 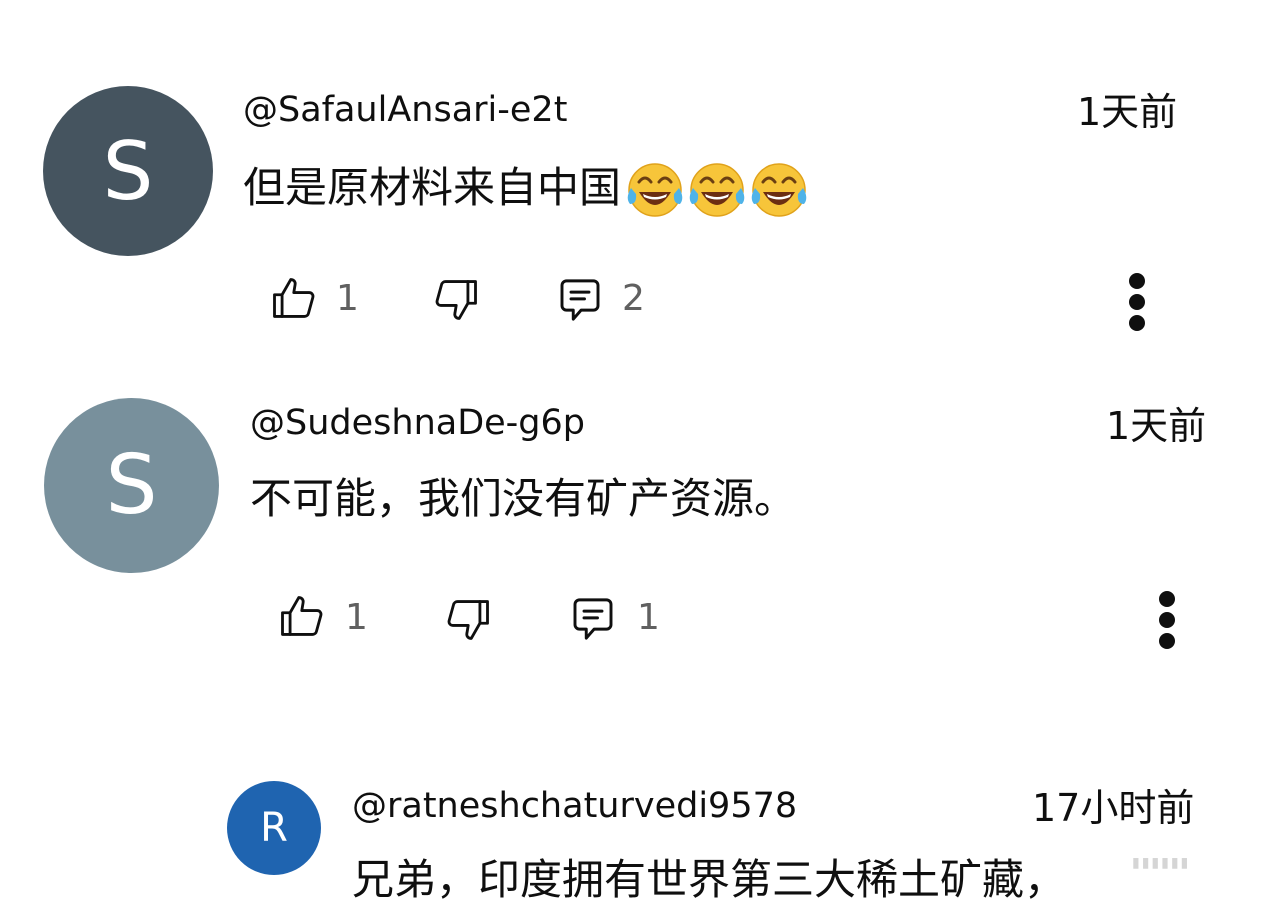 I want to click on emoji-group, so click(x=716, y=188).